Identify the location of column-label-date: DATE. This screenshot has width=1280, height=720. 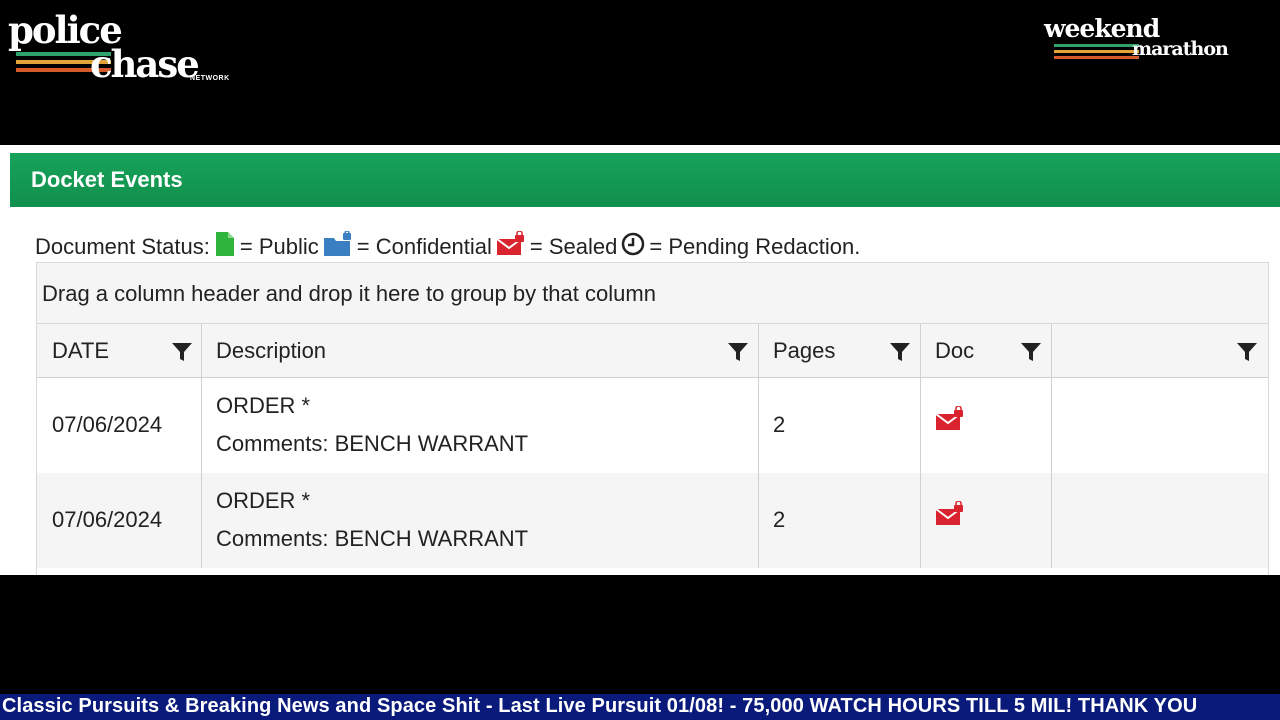
(81, 350).